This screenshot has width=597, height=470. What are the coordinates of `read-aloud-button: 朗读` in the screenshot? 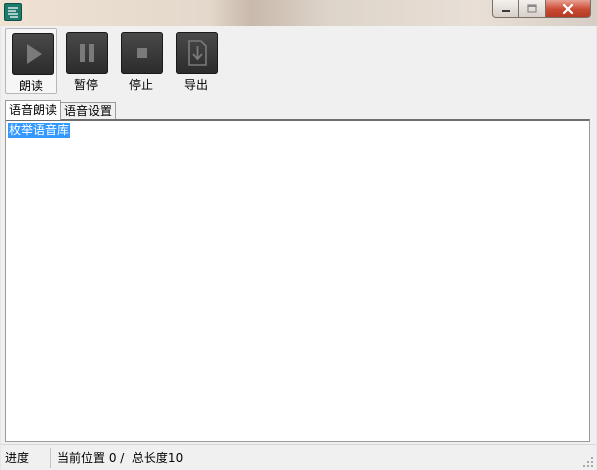 It's located at (31, 61).